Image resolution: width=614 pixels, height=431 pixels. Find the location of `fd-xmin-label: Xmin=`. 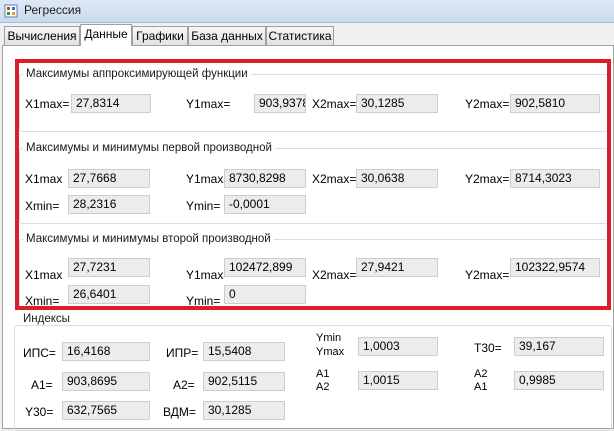

fd-xmin-label: Xmin= is located at coordinates (42, 206).